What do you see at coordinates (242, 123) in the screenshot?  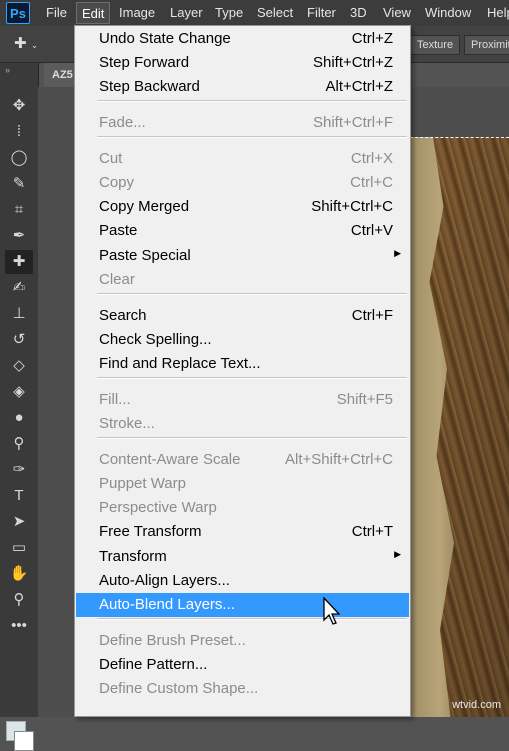 I see `menu-item-fade: Fade... Shift+Ctrl+F` at bounding box center [242, 123].